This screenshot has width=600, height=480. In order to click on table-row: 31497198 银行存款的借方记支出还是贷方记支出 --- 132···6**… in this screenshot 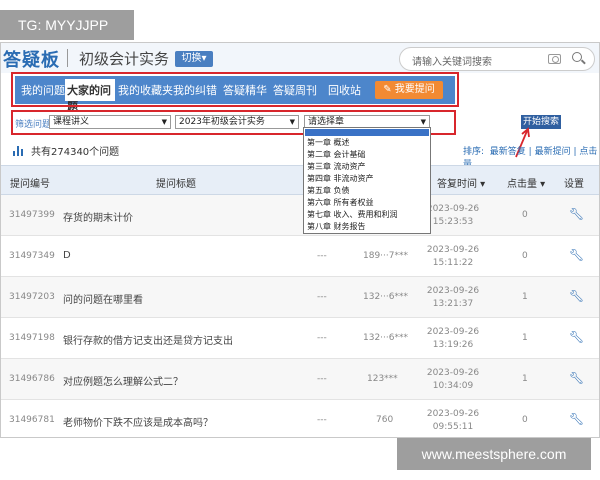, I will do `click(300, 338)`.